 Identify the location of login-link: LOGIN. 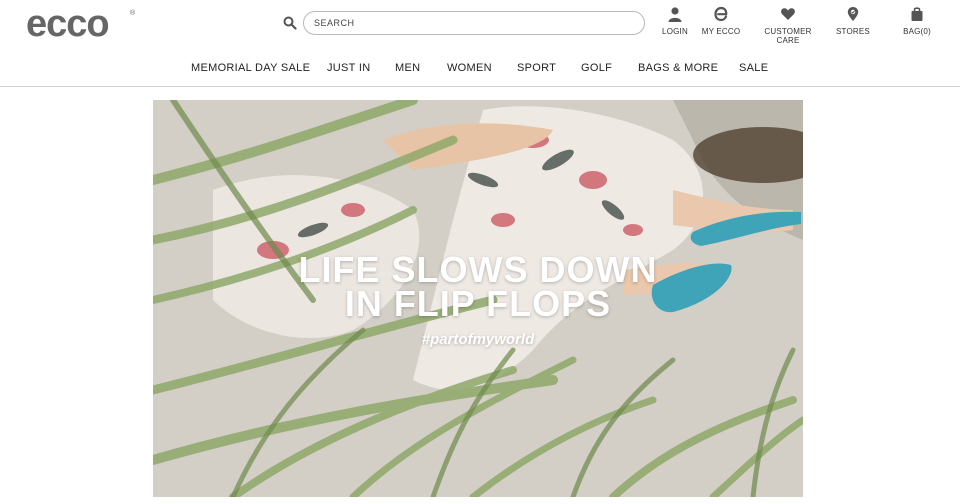
(675, 21).